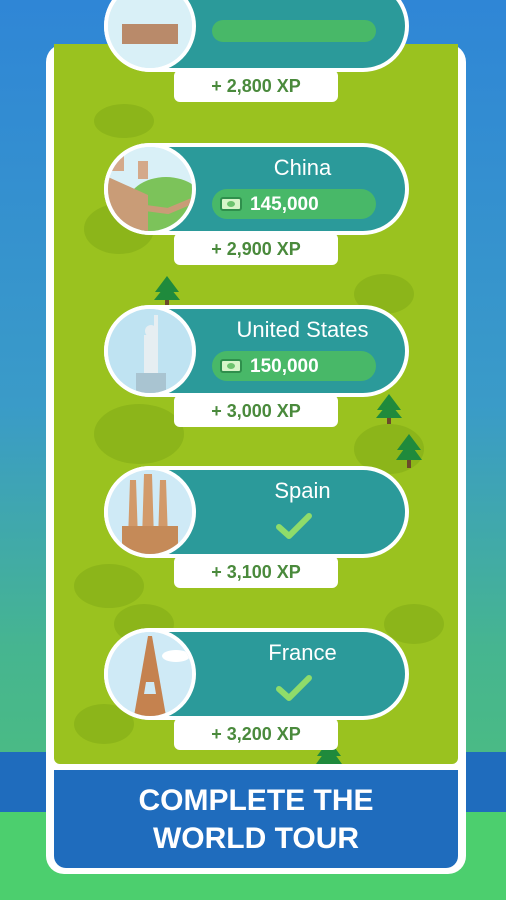 The image size is (506, 900). What do you see at coordinates (302, 329) in the screenshot?
I see `country-name: United States` at bounding box center [302, 329].